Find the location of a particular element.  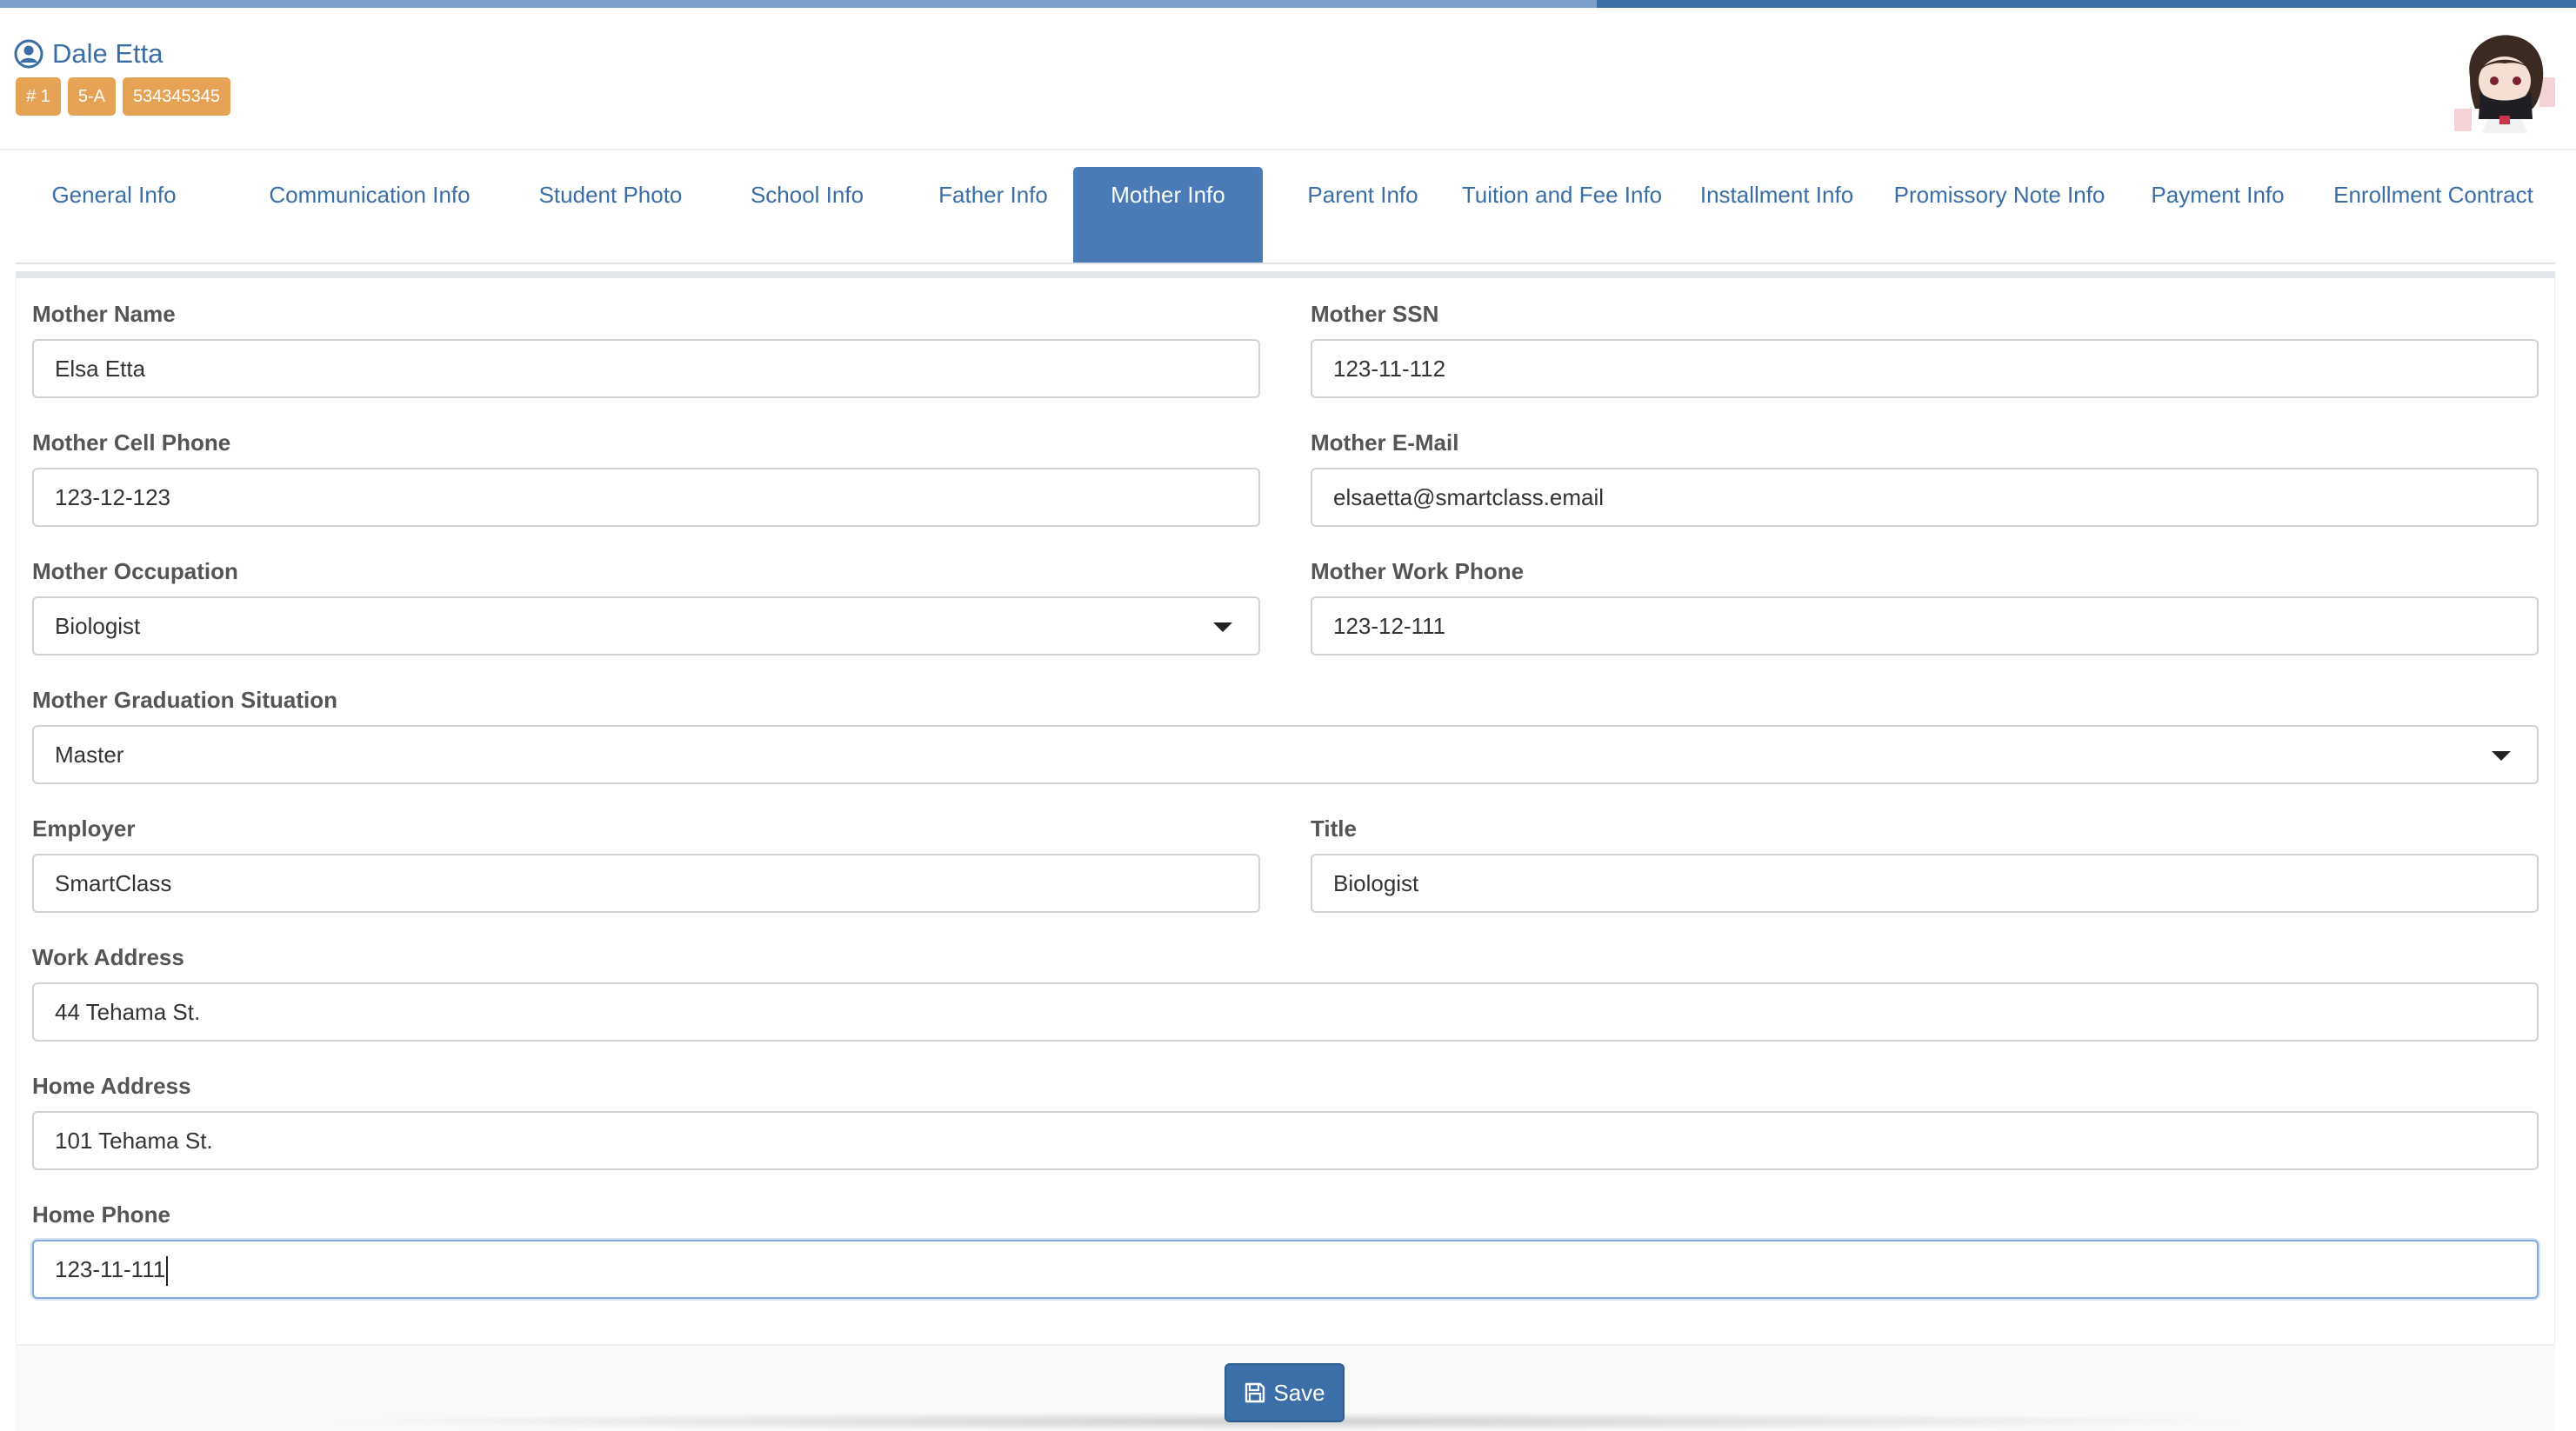

title-group: Title Biologist is located at coordinates (1925, 863).